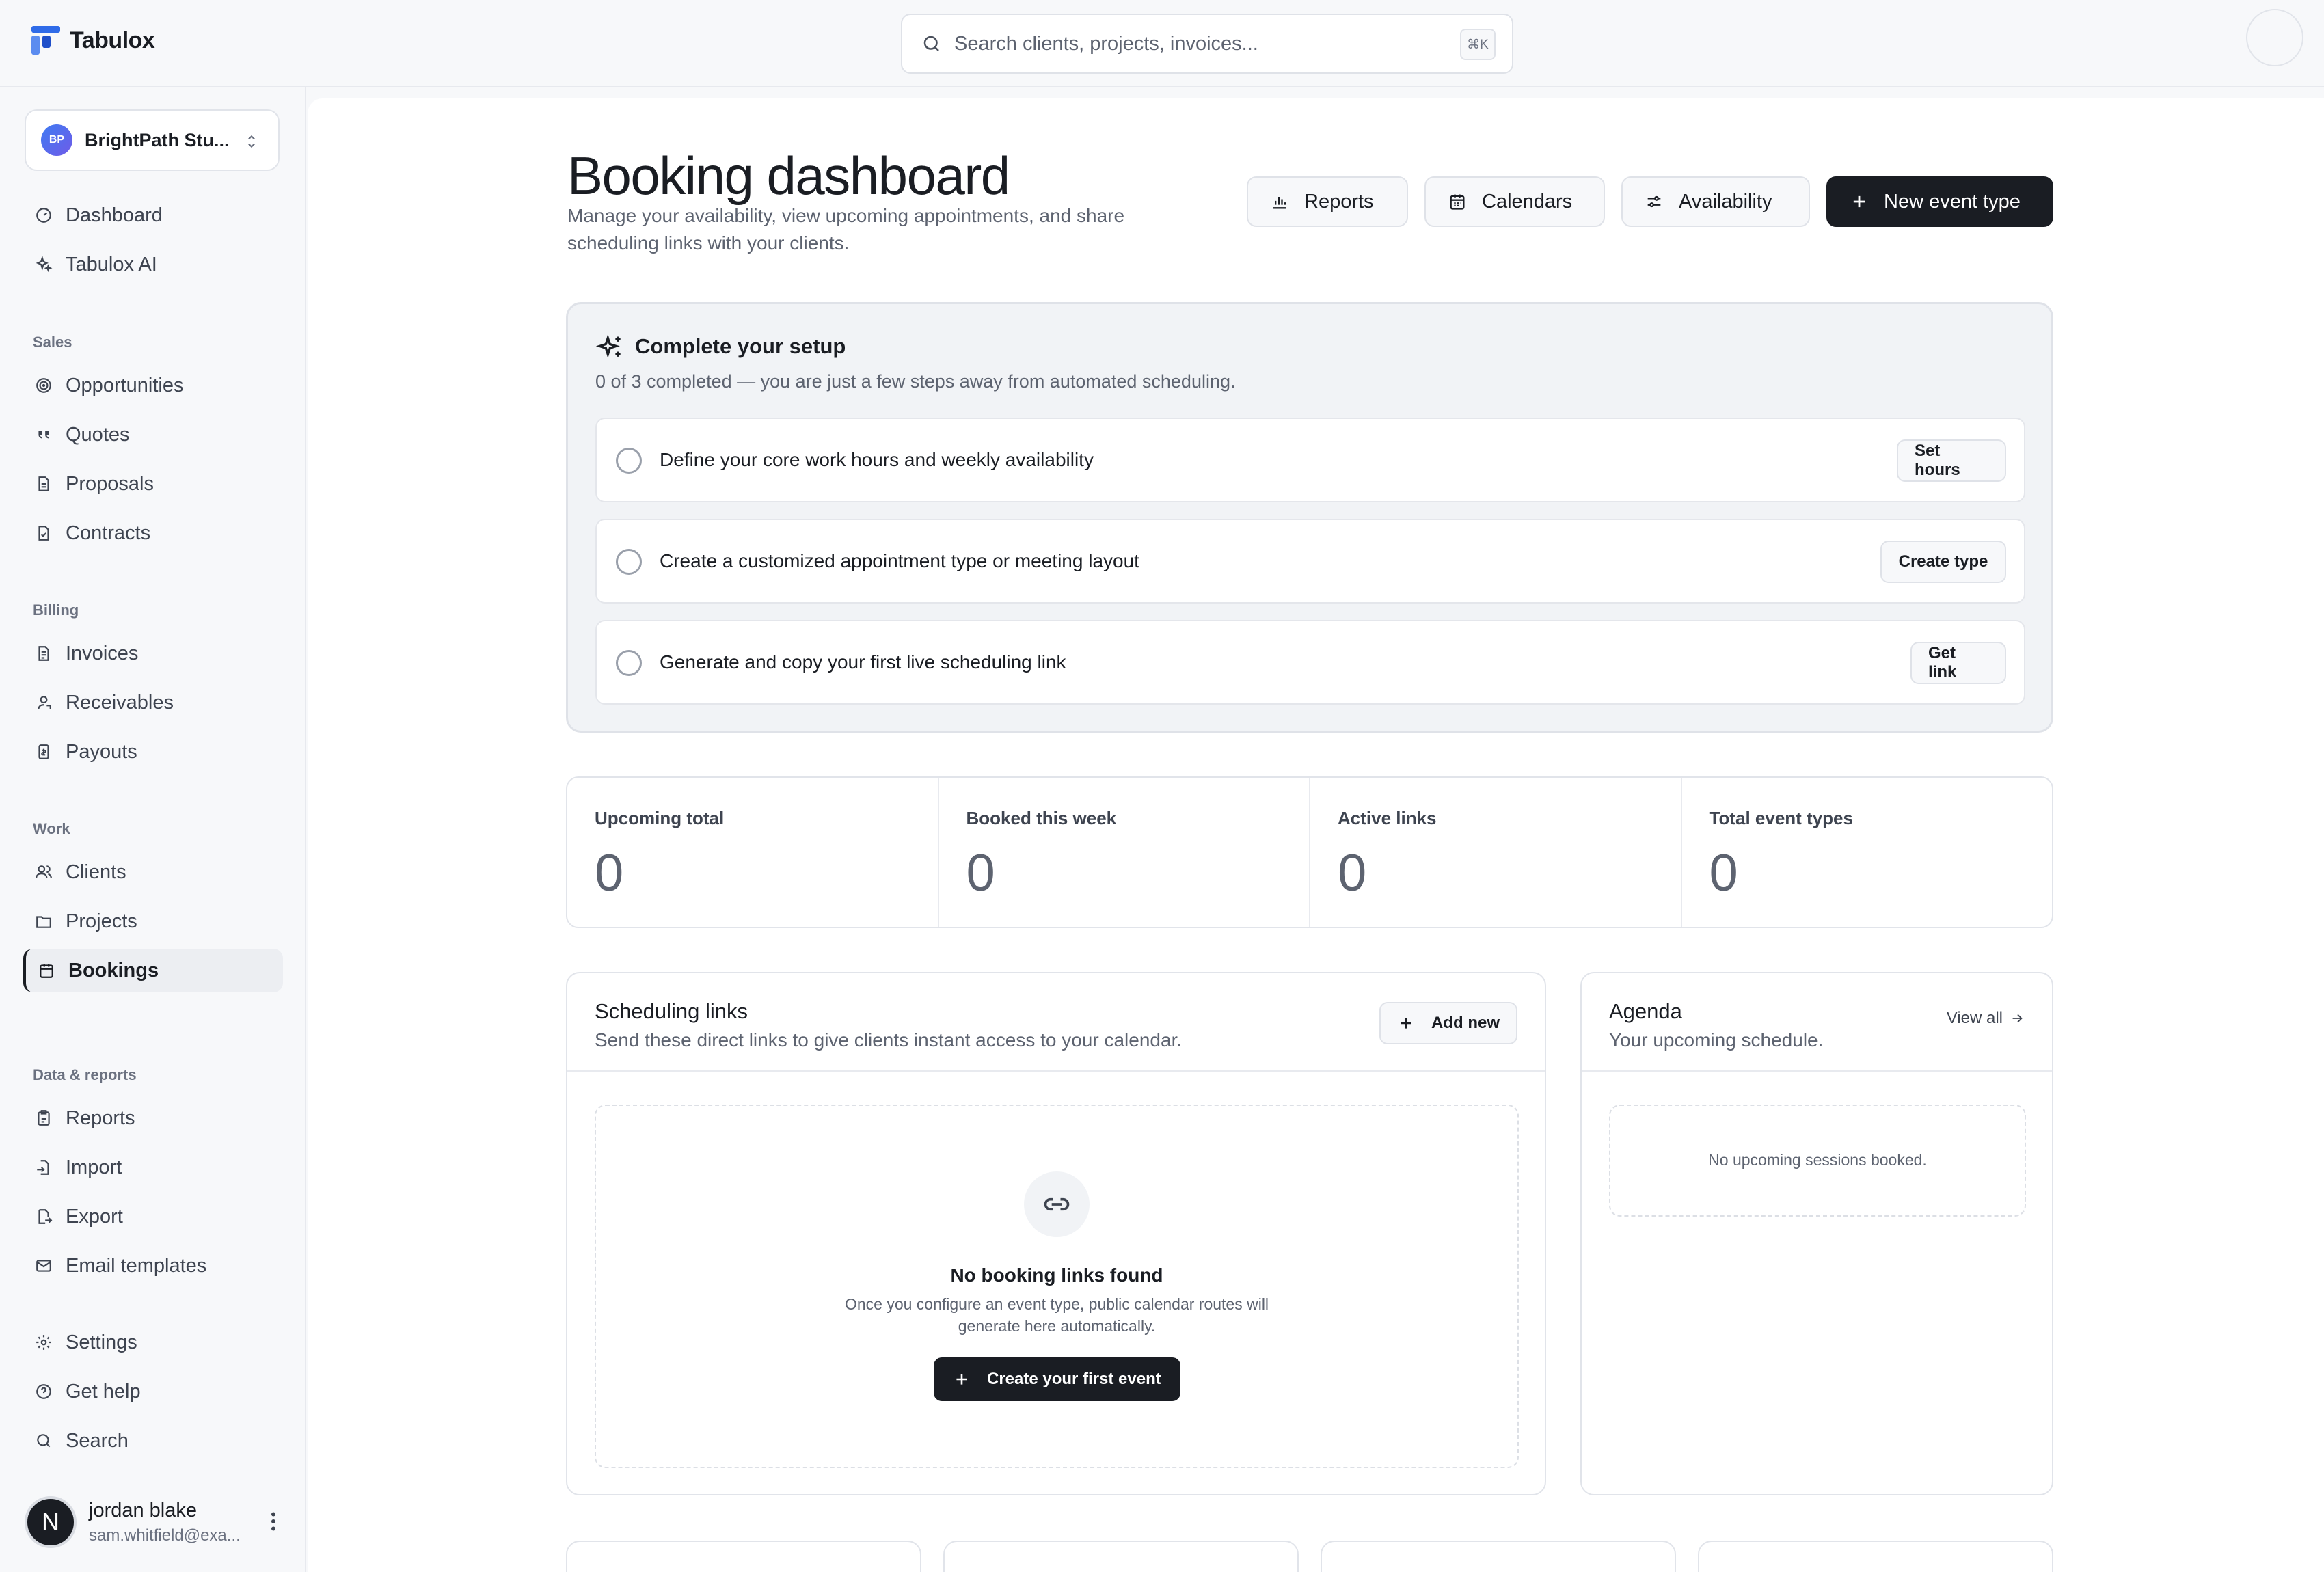 This screenshot has width=2324, height=1572. I want to click on get-link-button: Get link, so click(1958, 663).